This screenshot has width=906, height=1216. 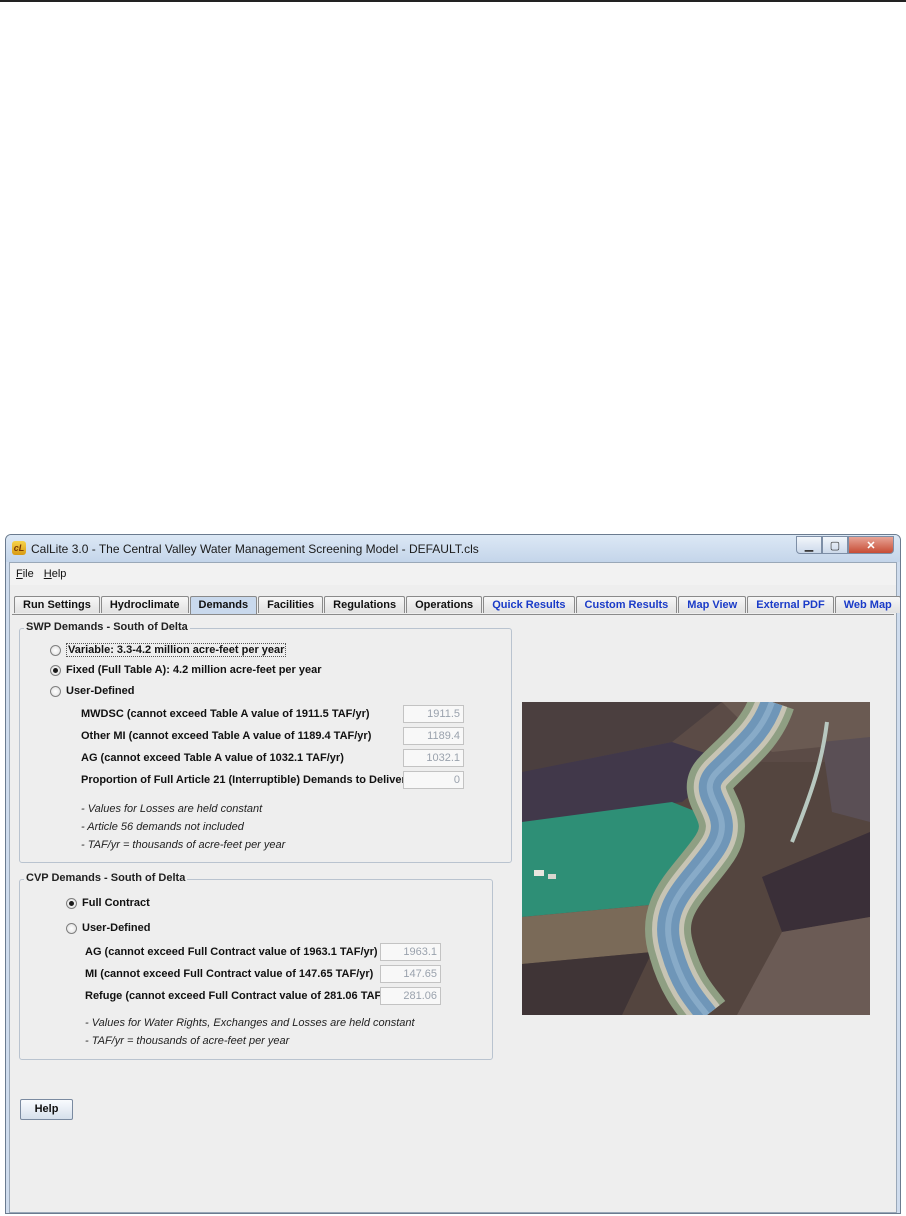 I want to click on tab-external-pdf: External PDF, so click(x=790, y=604).